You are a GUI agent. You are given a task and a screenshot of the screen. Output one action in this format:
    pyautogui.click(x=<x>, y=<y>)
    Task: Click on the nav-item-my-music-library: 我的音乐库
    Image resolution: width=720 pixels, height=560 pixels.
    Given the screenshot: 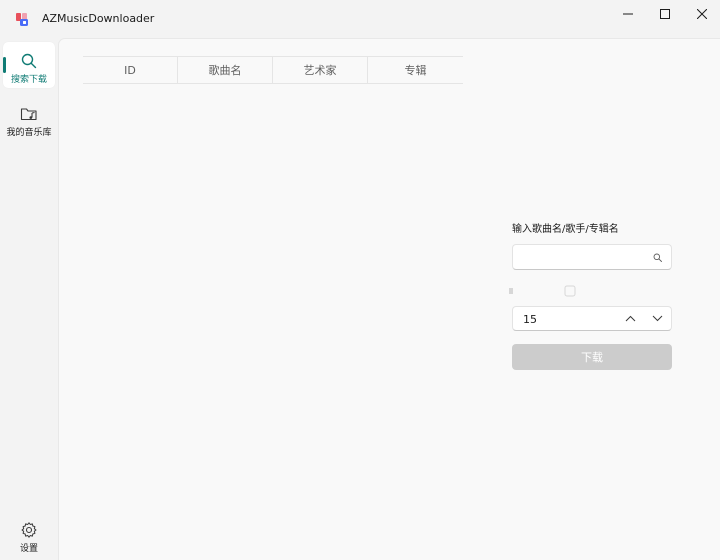 What is the action you would take?
    pyautogui.click(x=29, y=118)
    